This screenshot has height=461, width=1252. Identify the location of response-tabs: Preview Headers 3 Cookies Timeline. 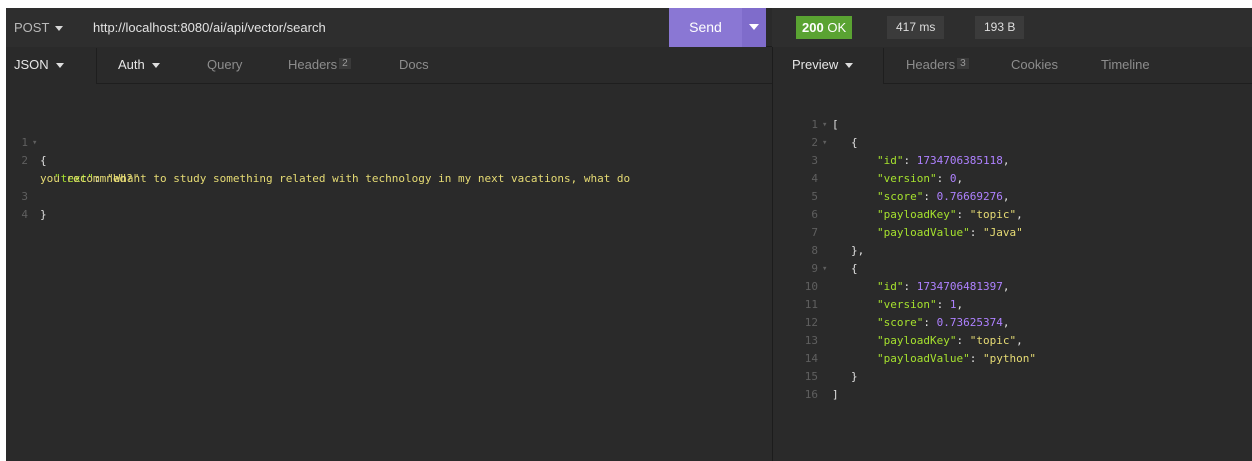
(1012, 66).